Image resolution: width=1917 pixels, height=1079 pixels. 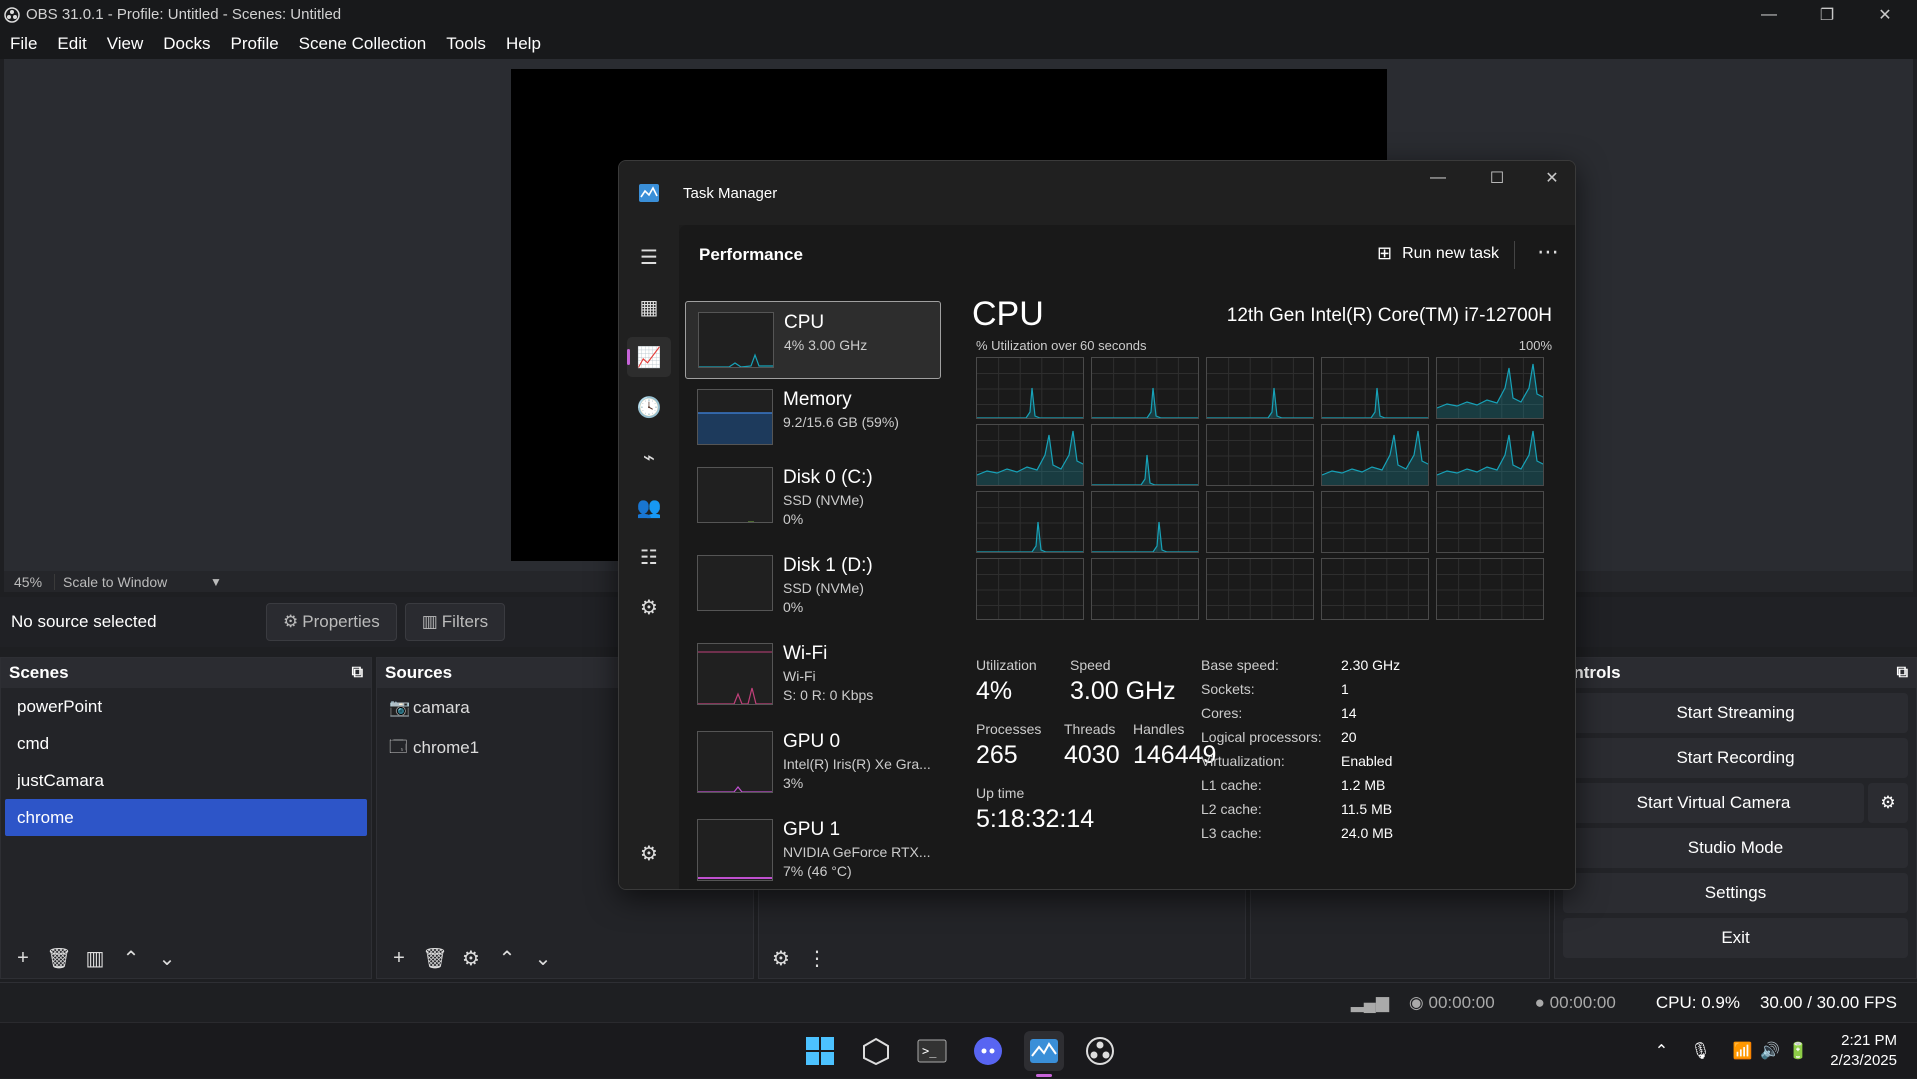 What do you see at coordinates (988, 1051) in the screenshot?
I see `discord-icon` at bounding box center [988, 1051].